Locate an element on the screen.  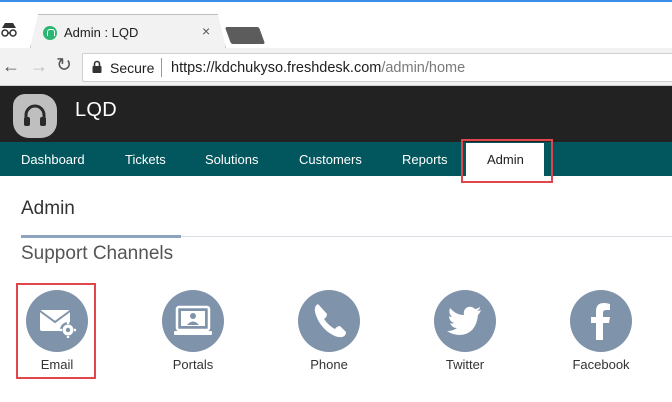
section-title: Support Channels is located at coordinates (97, 253).